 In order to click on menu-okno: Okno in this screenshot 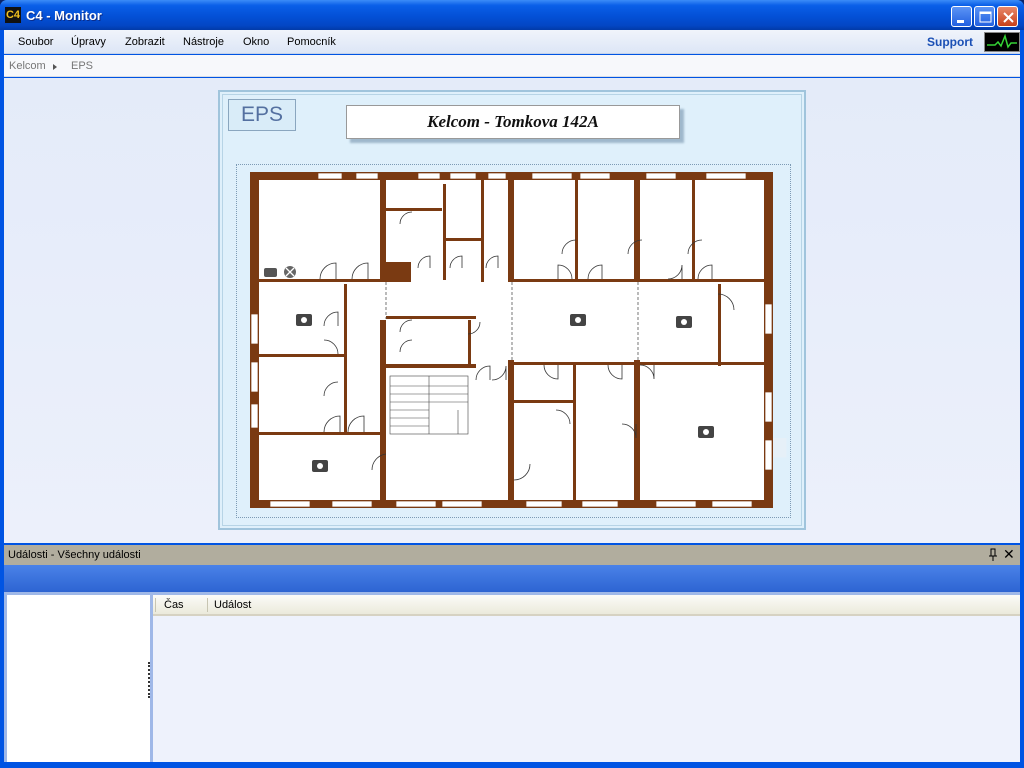, I will do `click(256, 42)`.